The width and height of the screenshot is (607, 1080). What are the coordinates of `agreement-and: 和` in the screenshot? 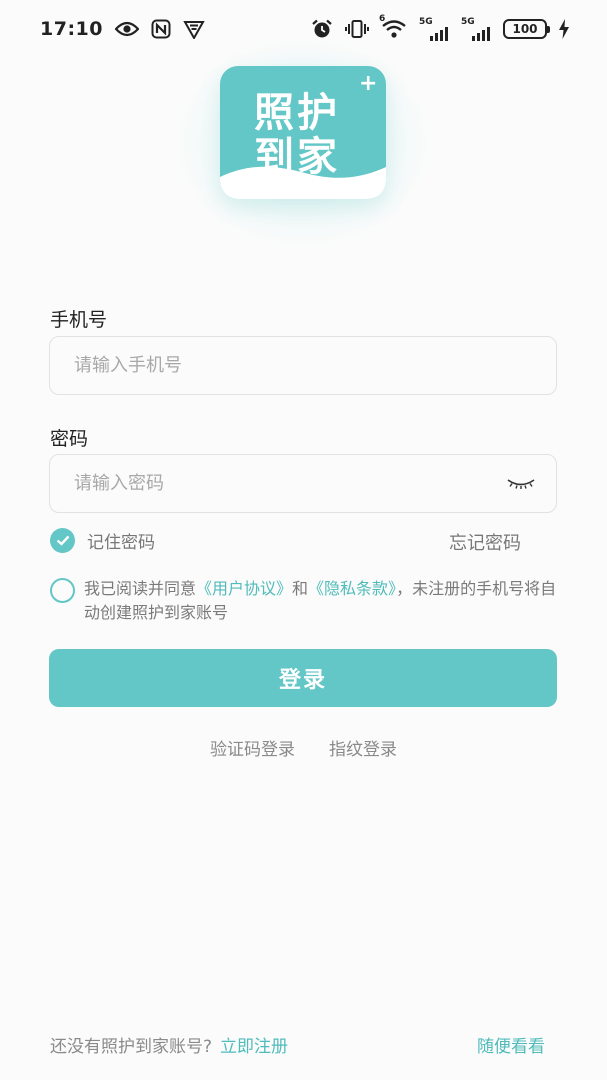 It's located at (300, 588).